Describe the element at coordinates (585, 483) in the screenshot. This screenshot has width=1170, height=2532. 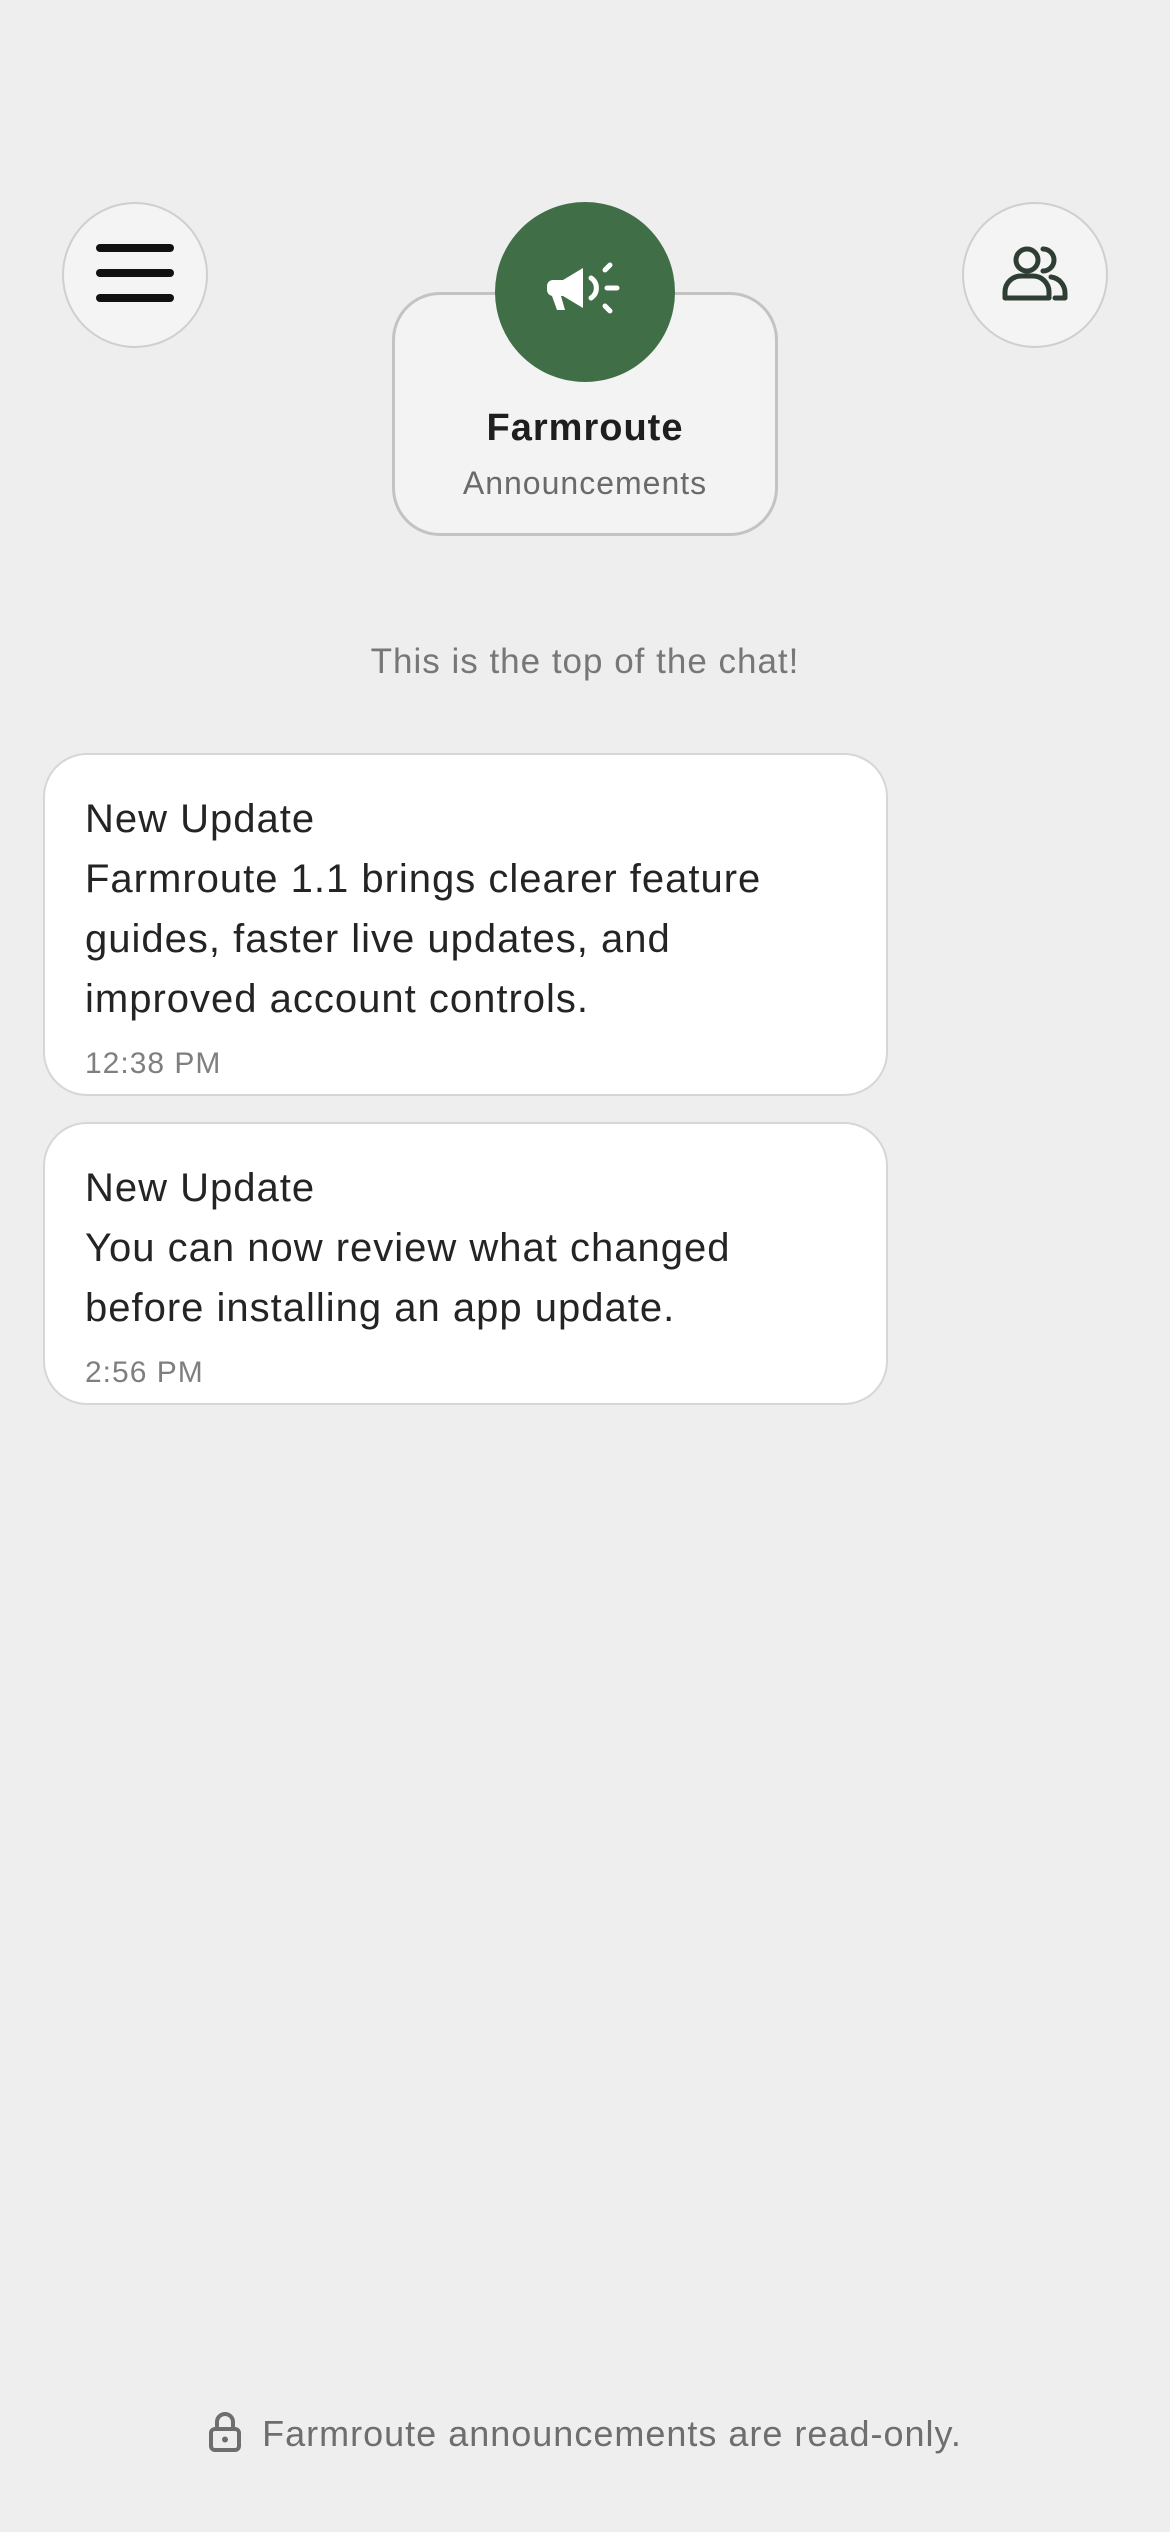
I see `channel-subtitle: Announcements` at that location.